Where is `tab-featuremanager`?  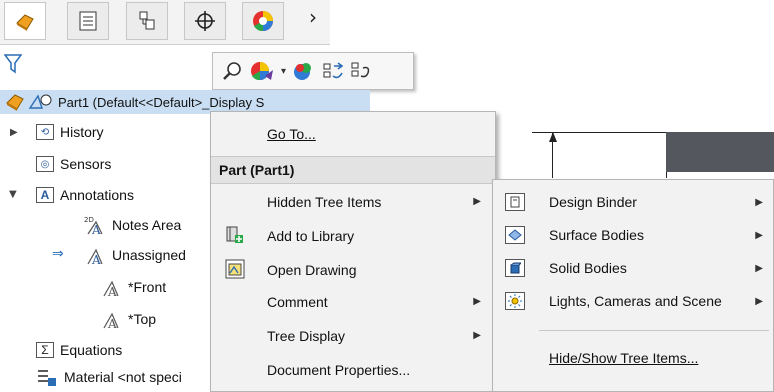 tab-featuremanager is located at coordinates (25, 21).